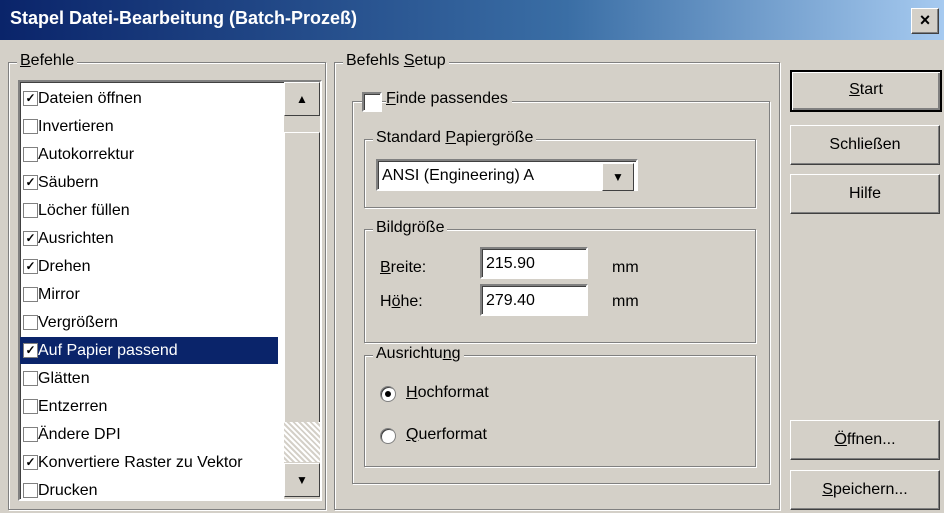 The width and height of the screenshot is (944, 513). Describe the element at coordinates (403, 267) in the screenshot. I see `breite-label: Breite:` at that location.